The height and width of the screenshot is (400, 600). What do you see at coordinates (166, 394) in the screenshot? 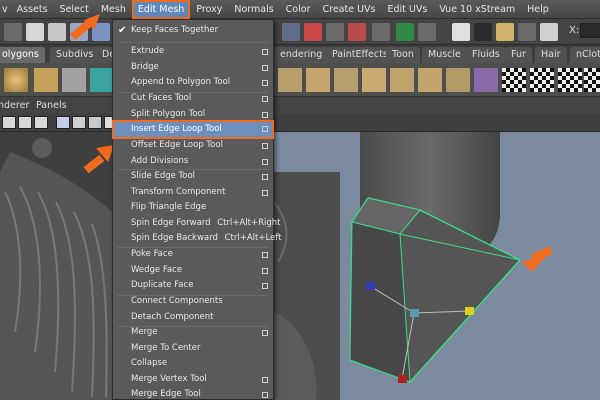
I see `menu-item-label: Merge Edge Tool` at bounding box center [166, 394].